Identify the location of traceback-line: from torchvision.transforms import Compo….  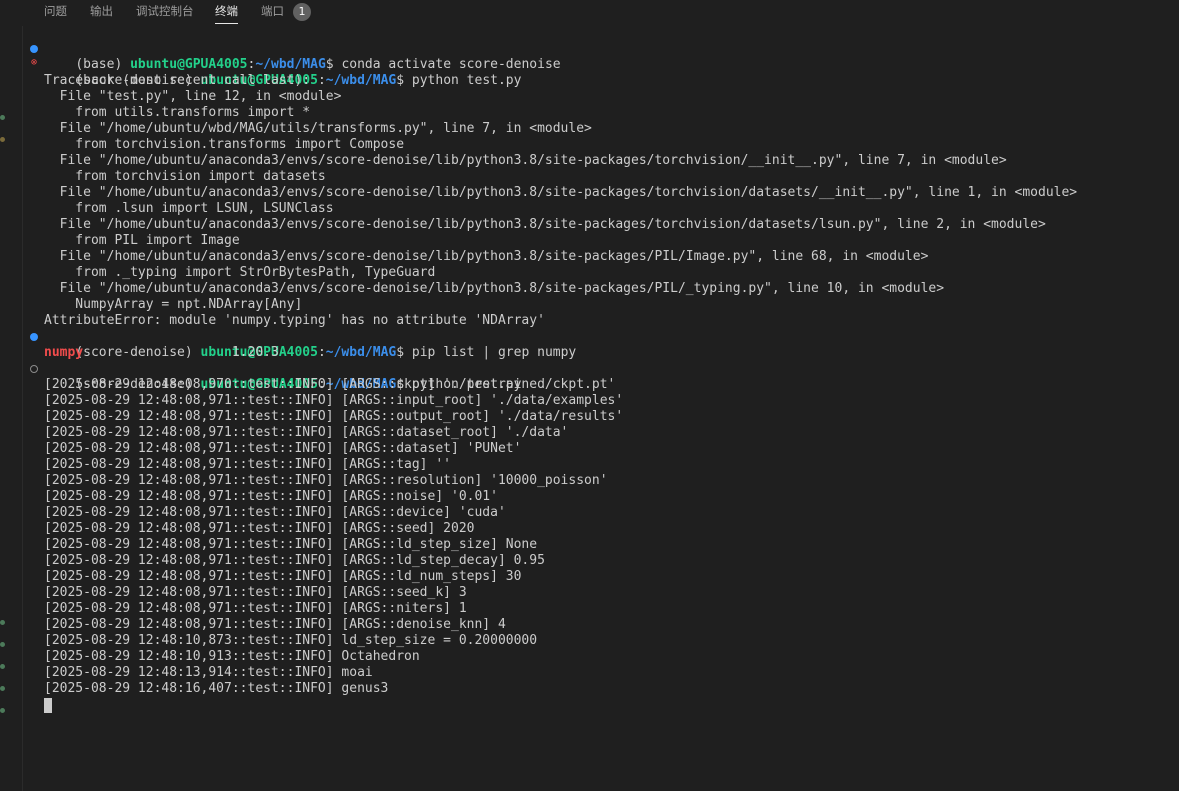
(224, 144).